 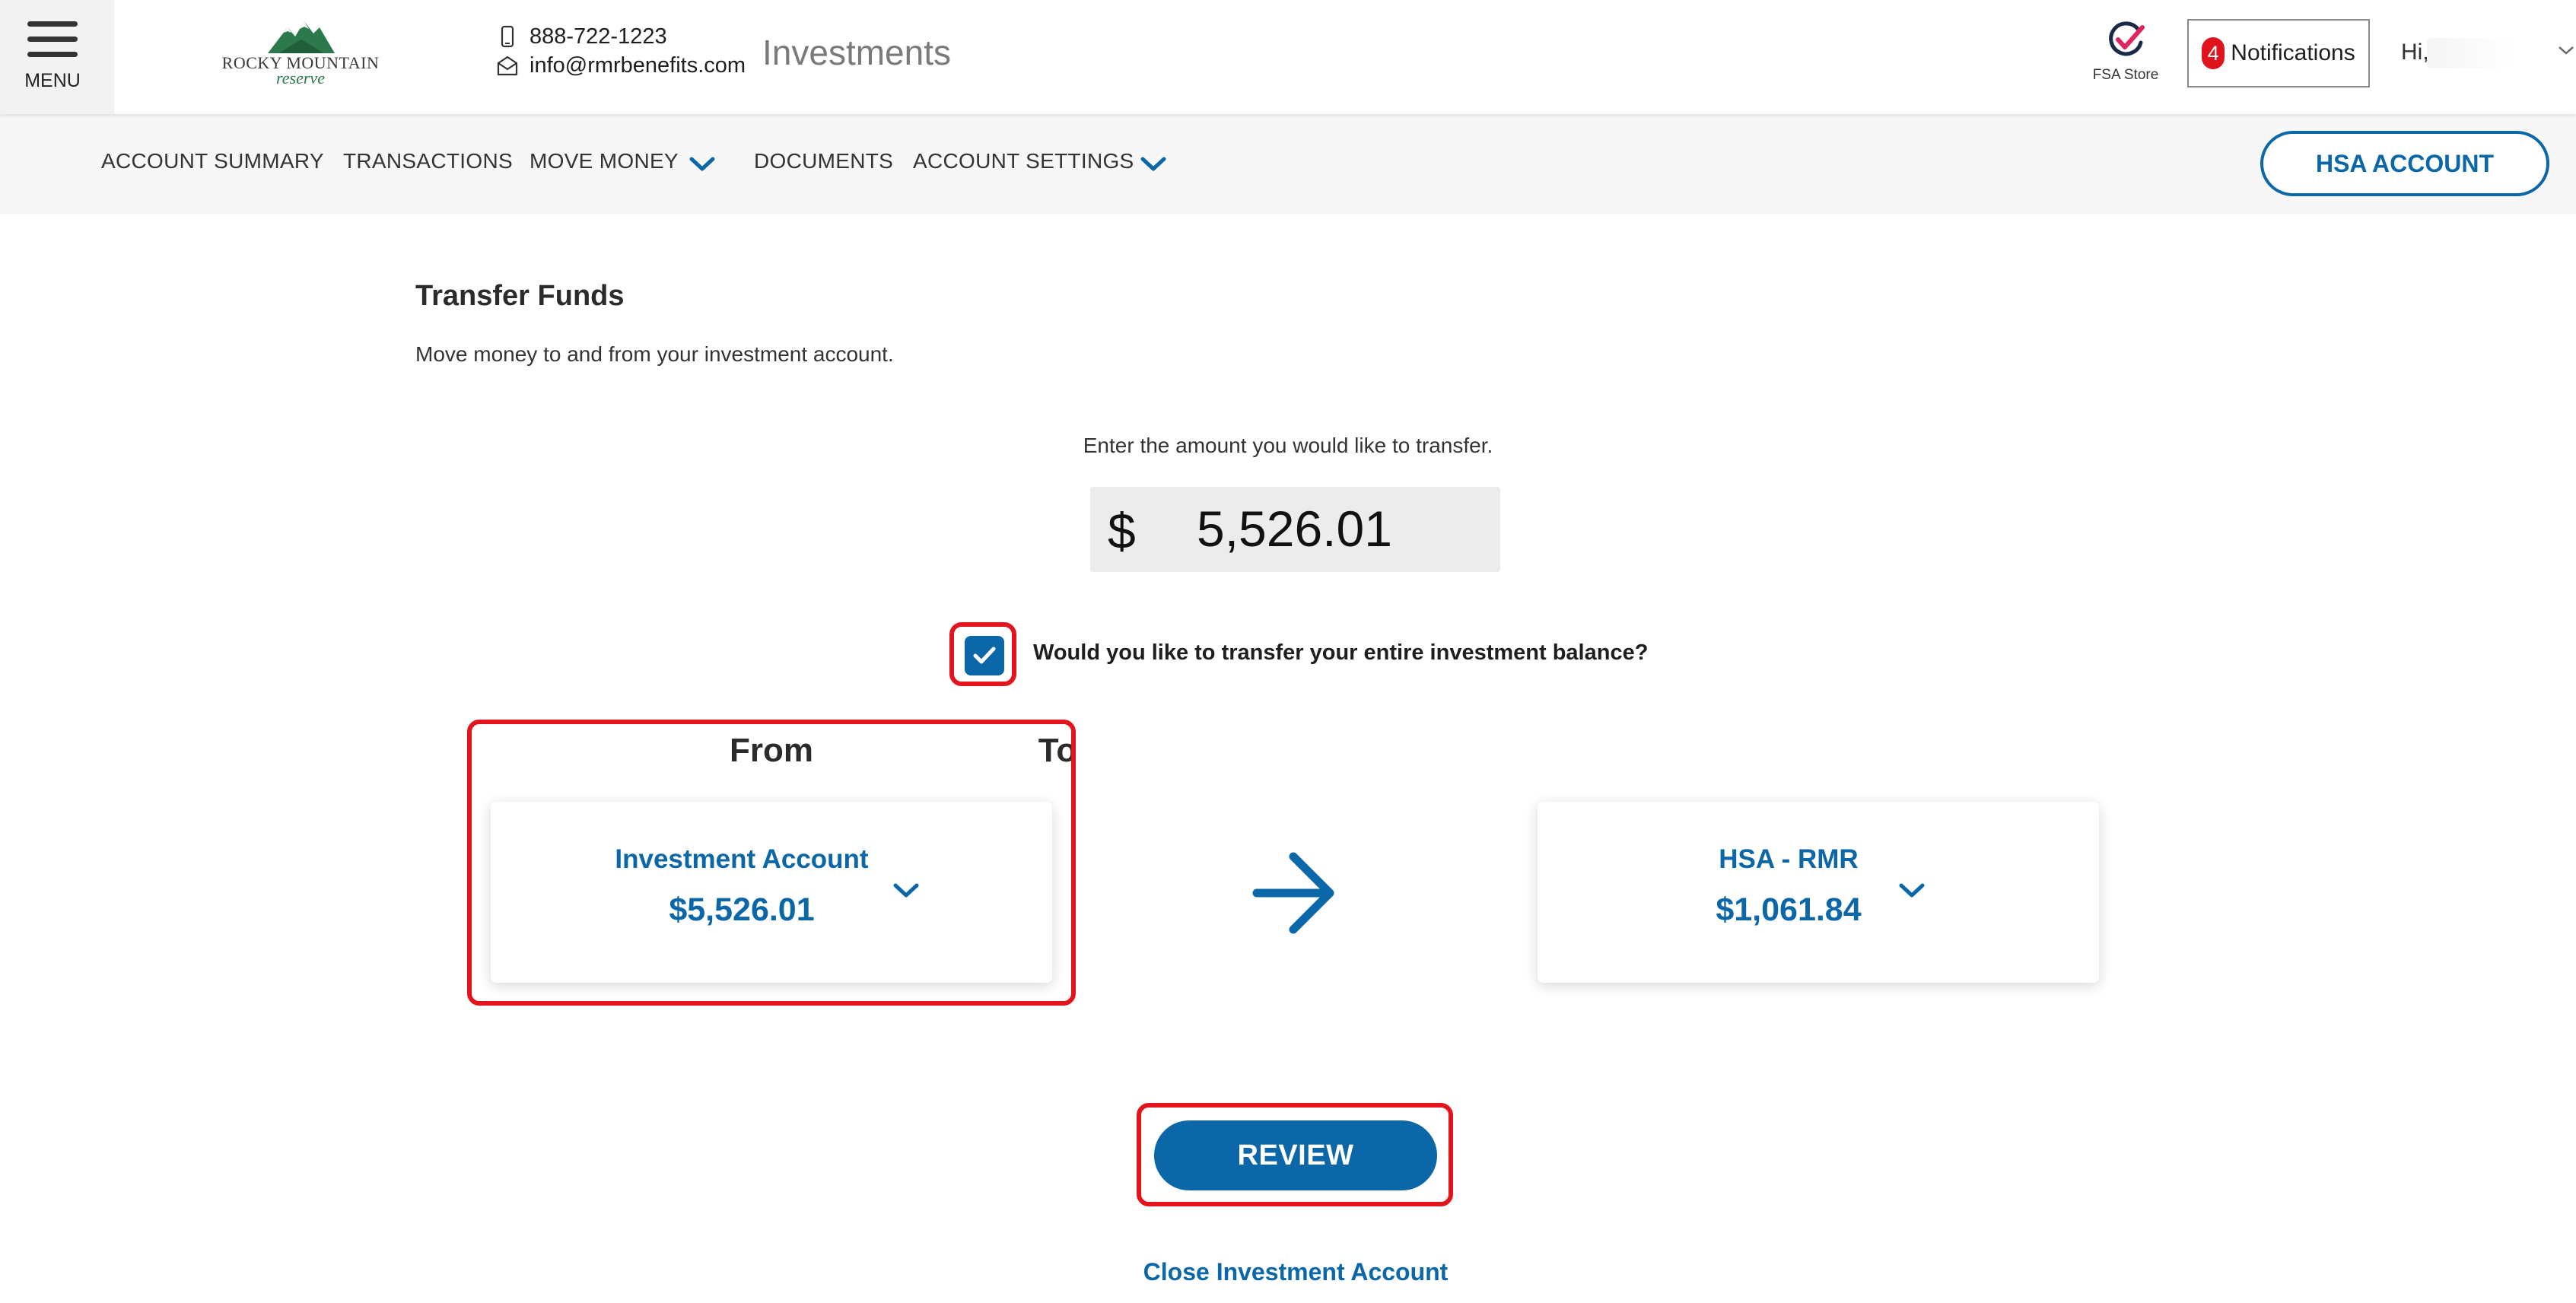 What do you see at coordinates (1295, 1155) in the screenshot?
I see `review-button: REVIEW` at bounding box center [1295, 1155].